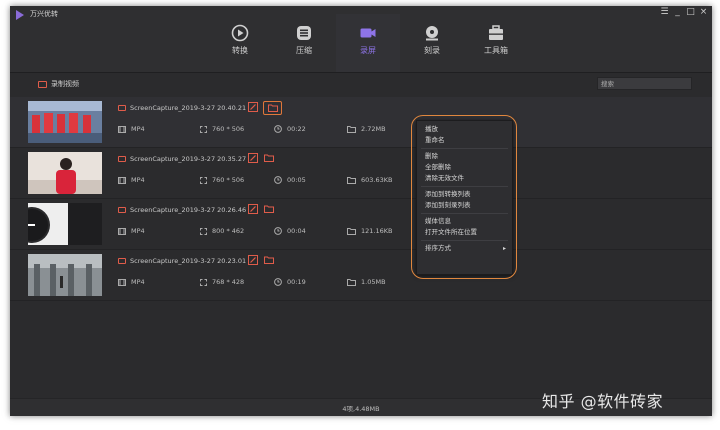 The height and width of the screenshot is (430, 720). I want to click on close-button: ×, so click(703, 12).